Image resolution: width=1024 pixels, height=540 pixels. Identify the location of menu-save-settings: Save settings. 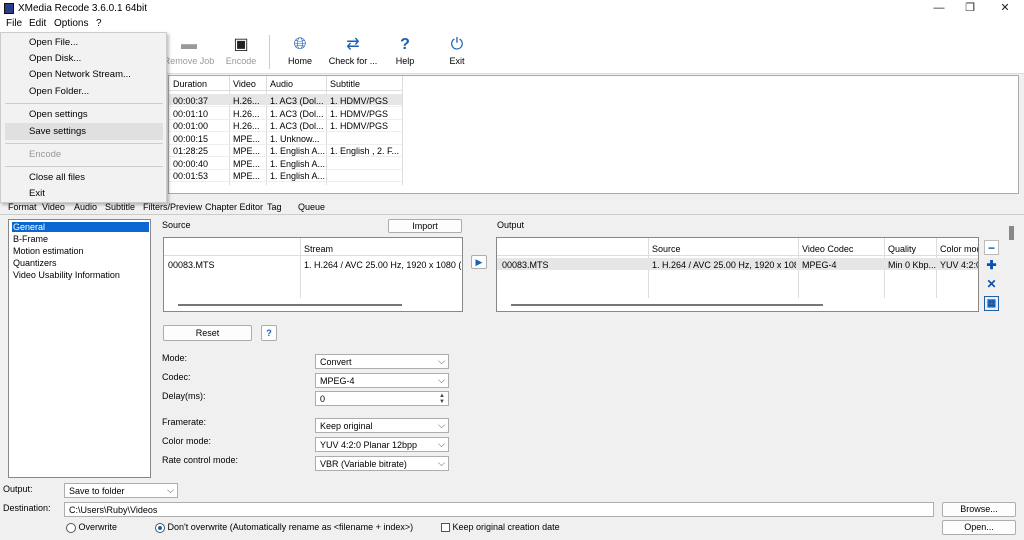
(57, 131).